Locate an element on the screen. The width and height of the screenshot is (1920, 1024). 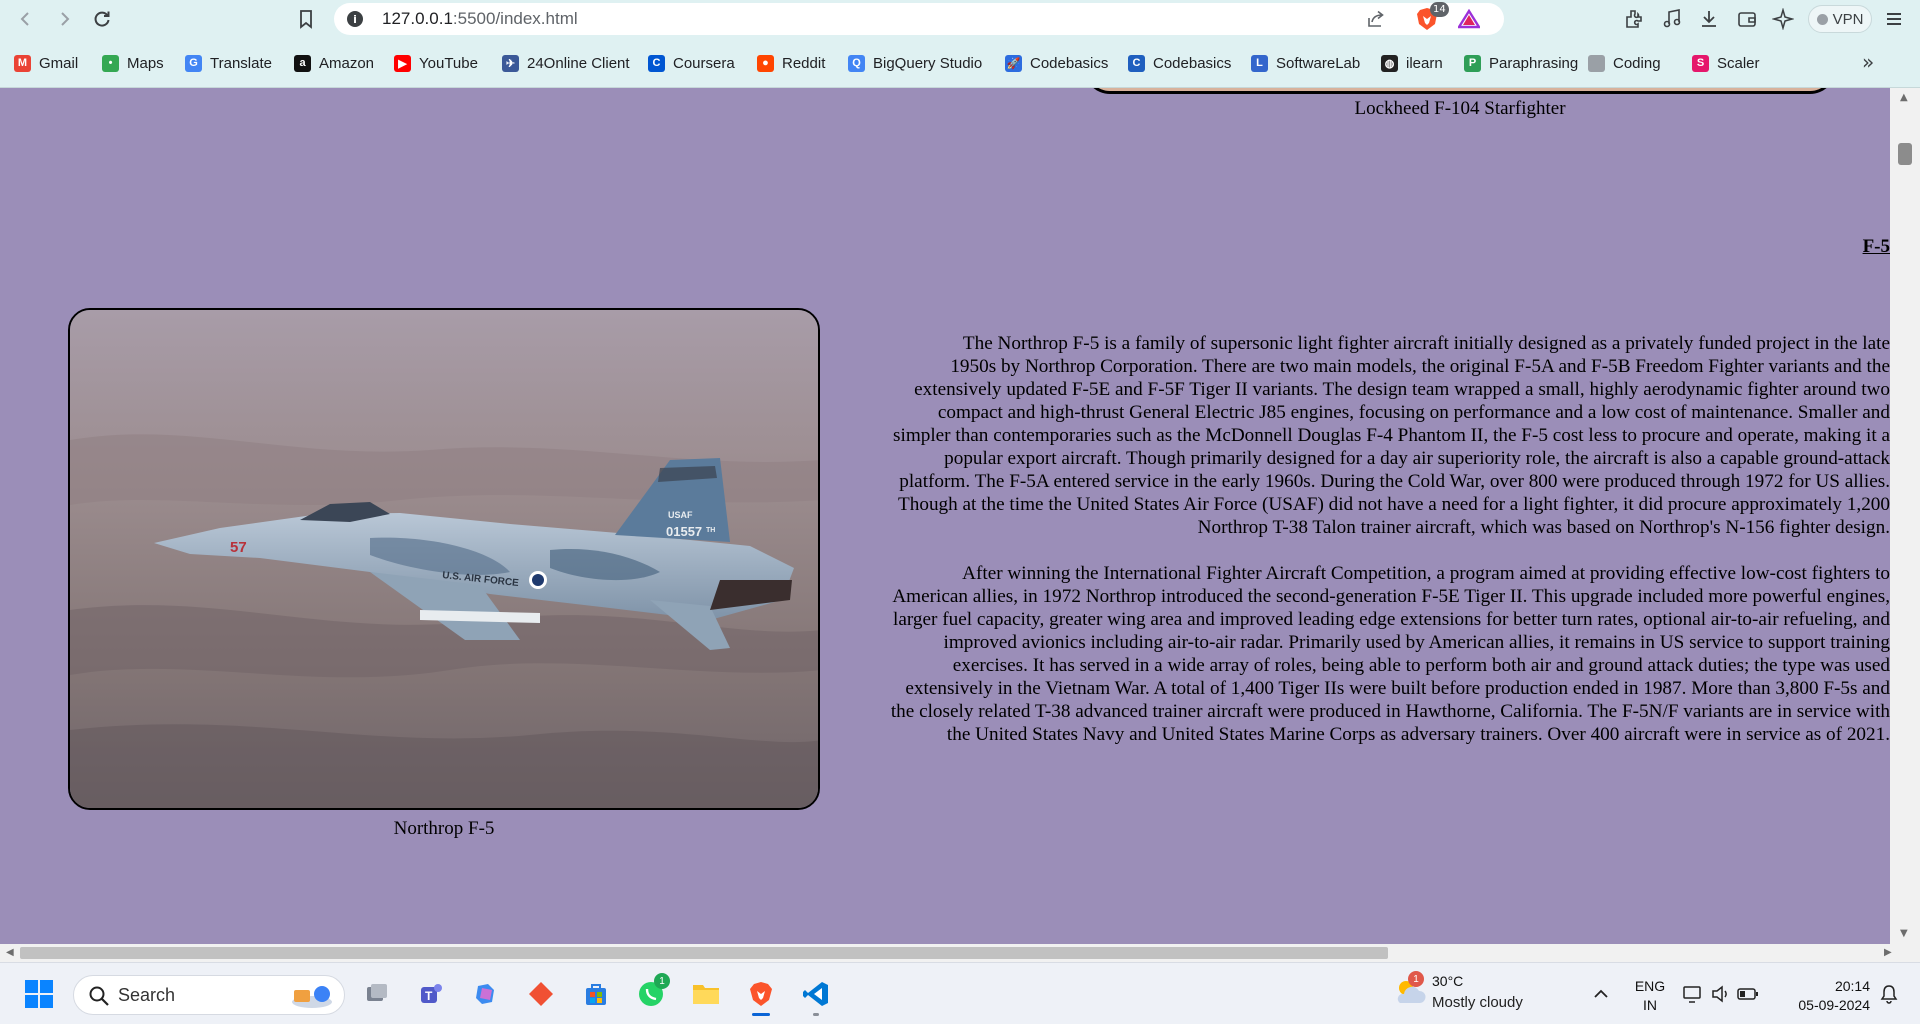
youtube-icon: ▶ is located at coordinates (402, 63).